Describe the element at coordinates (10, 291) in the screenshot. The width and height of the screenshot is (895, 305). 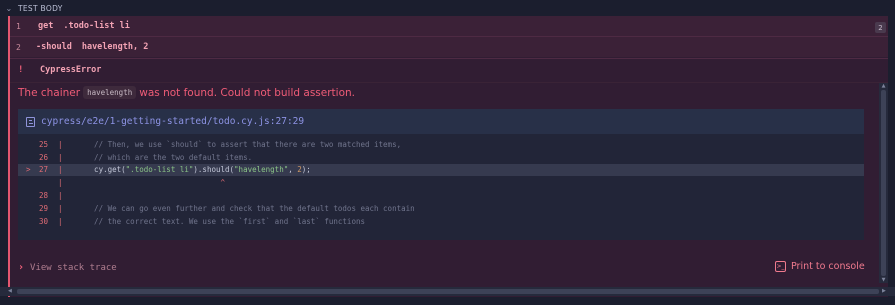
I see `scroll-left-icon: ◀` at that location.